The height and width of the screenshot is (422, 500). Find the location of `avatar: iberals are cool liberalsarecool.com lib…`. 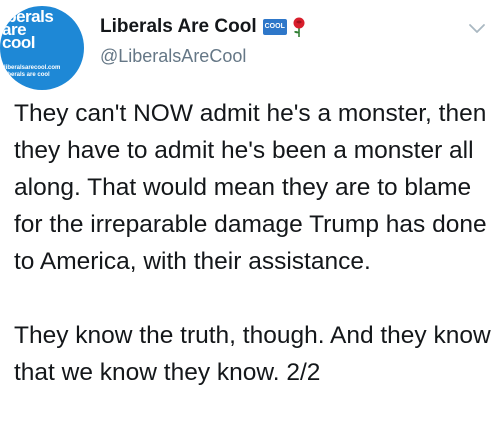

avatar: iberals are cool liberalsarecool.com lib… is located at coordinates (42, 48).